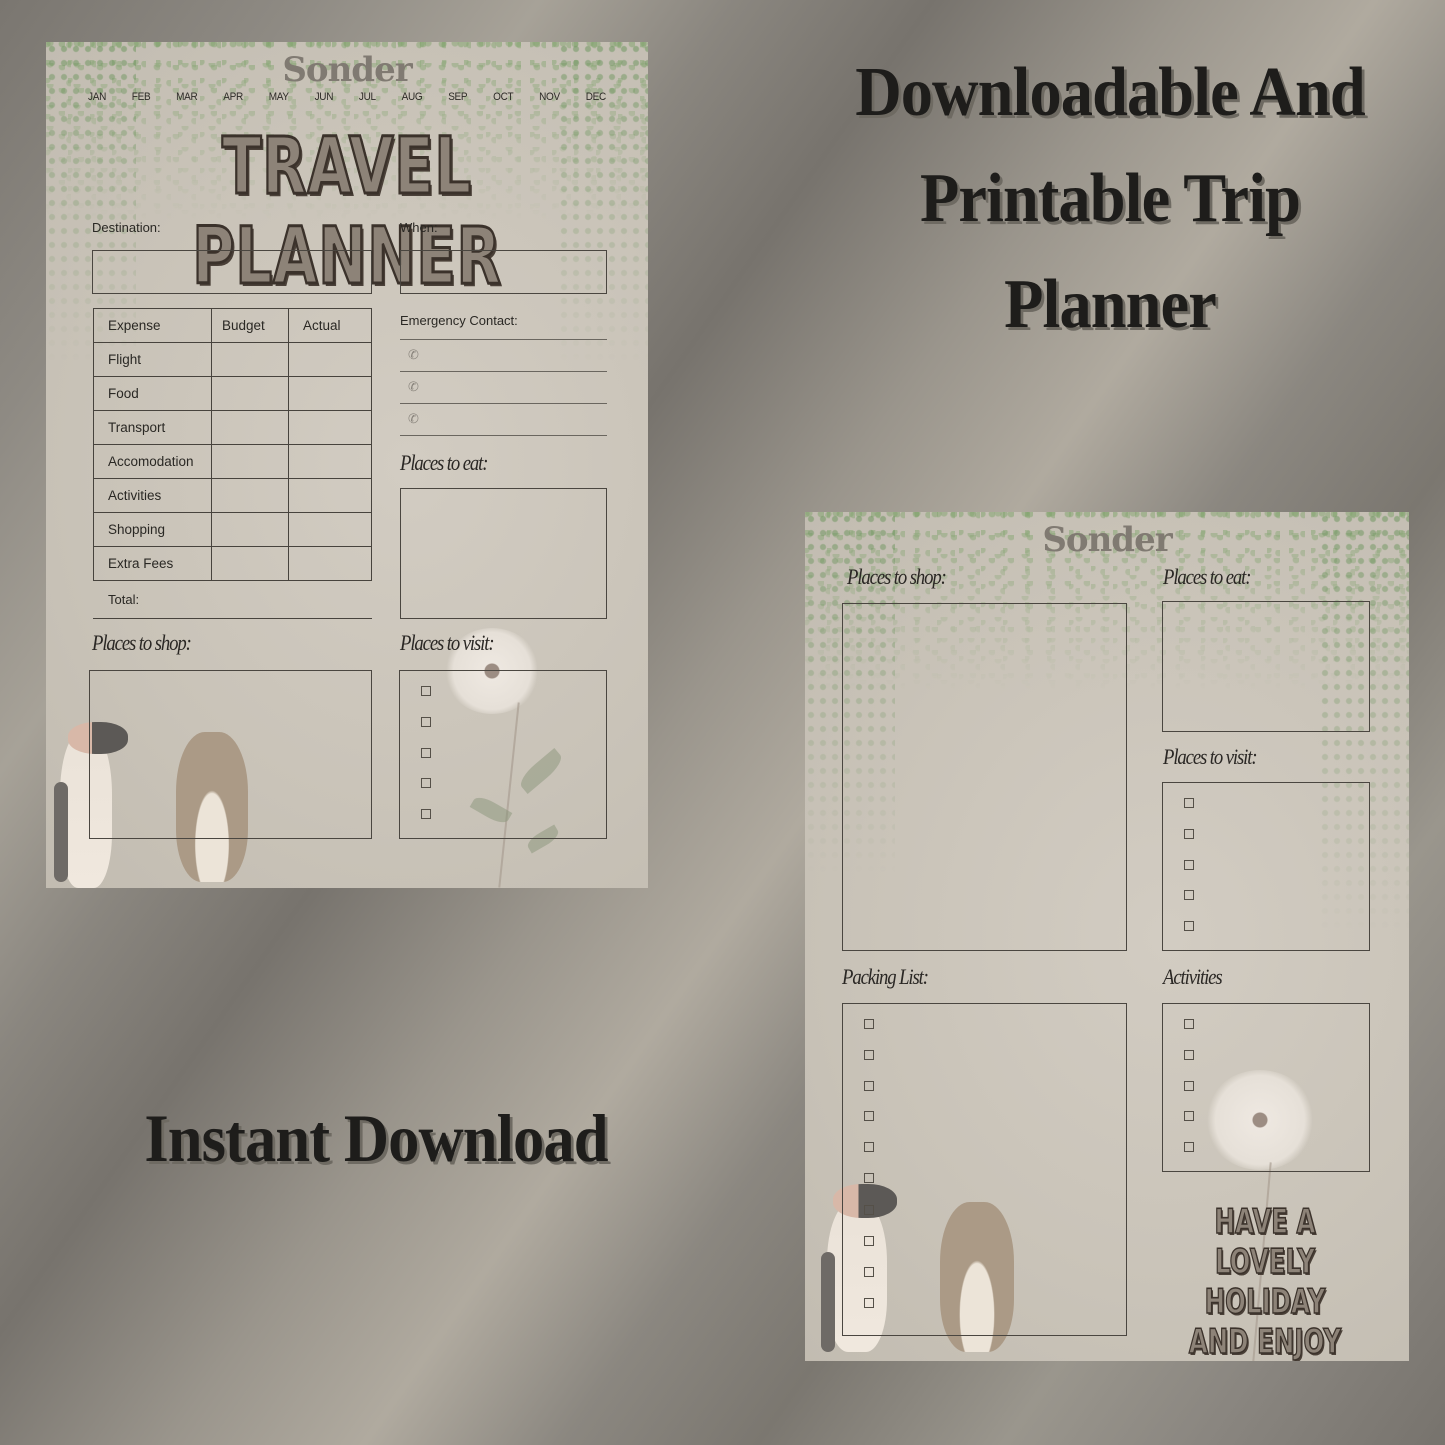 Image resolution: width=1445 pixels, height=1445 pixels. Describe the element at coordinates (187, 97) in the screenshot. I see `month-label: MAR` at that location.